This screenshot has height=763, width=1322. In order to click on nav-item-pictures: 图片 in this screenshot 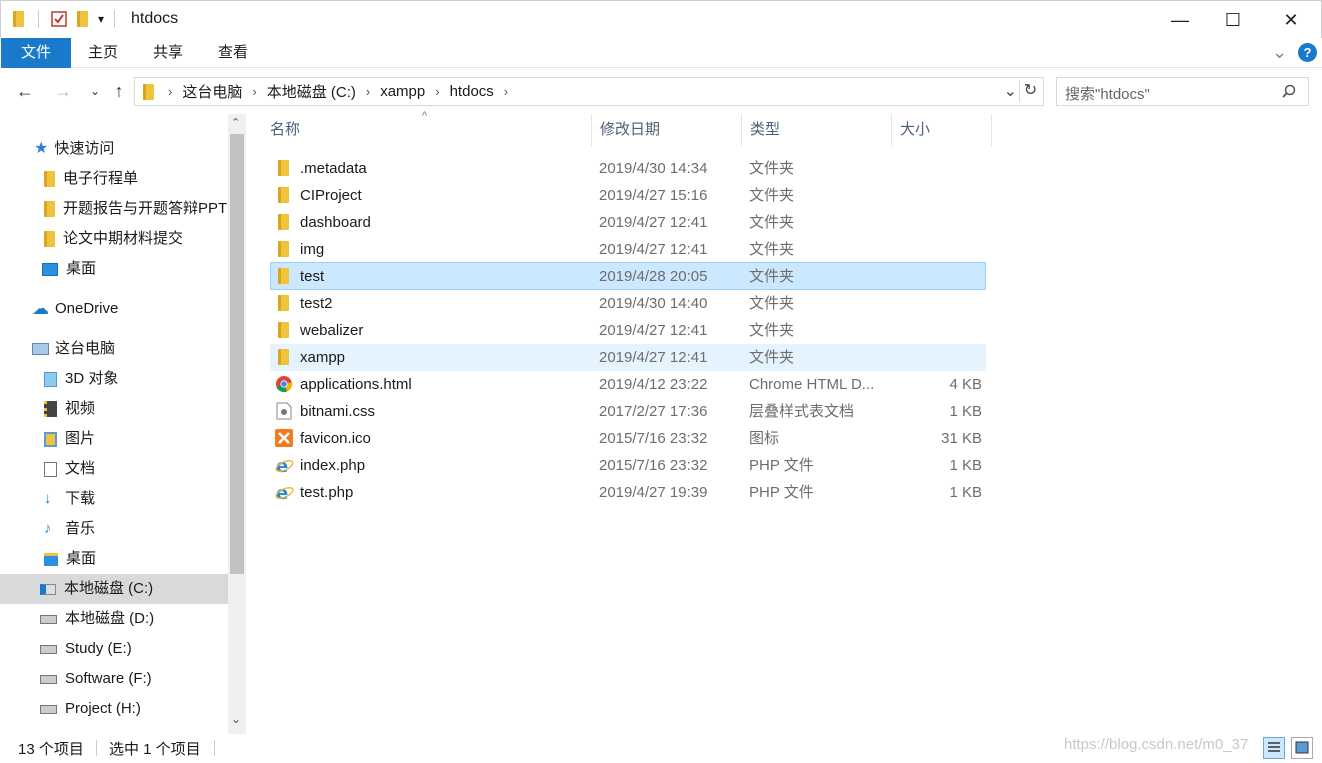, I will do `click(69, 439)`.